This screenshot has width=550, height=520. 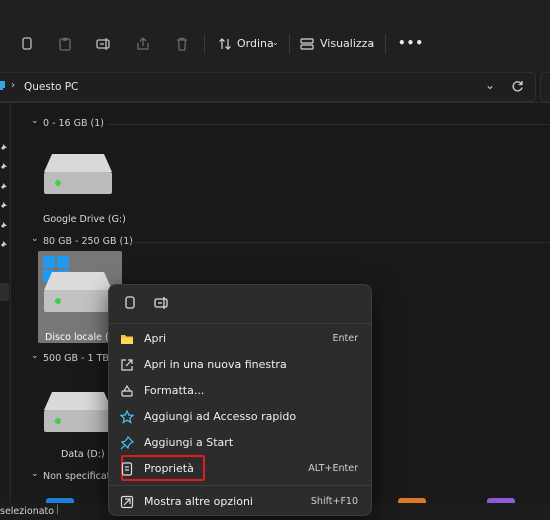 I want to click on search-box, so click(x=545, y=87).